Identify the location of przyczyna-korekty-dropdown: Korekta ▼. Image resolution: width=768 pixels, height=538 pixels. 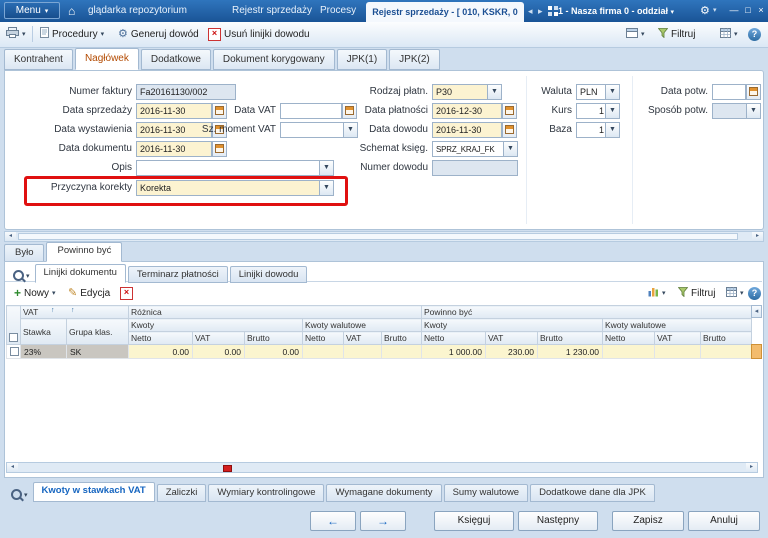
(235, 188).